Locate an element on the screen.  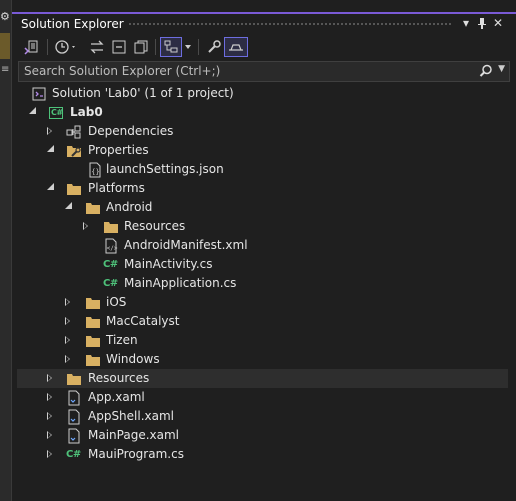
tree-row-windows: Windows is located at coordinates (262, 359).